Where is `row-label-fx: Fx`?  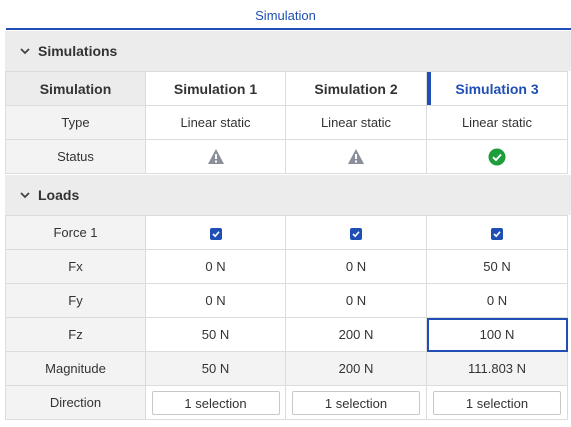 row-label-fx: Fx is located at coordinates (75, 266).